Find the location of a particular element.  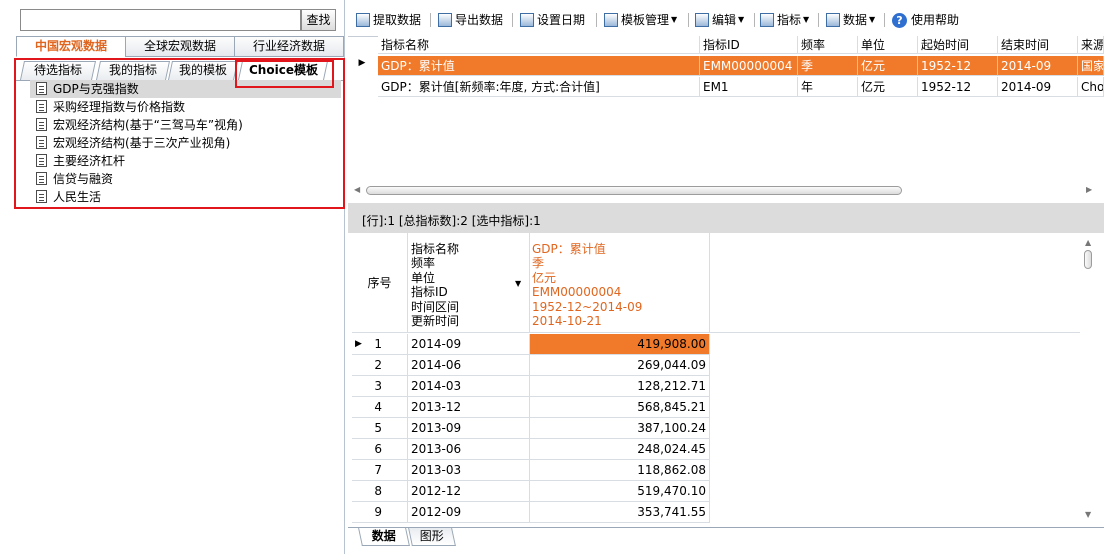

edit-button: 编辑 ▼ is located at coordinates (719, 20).